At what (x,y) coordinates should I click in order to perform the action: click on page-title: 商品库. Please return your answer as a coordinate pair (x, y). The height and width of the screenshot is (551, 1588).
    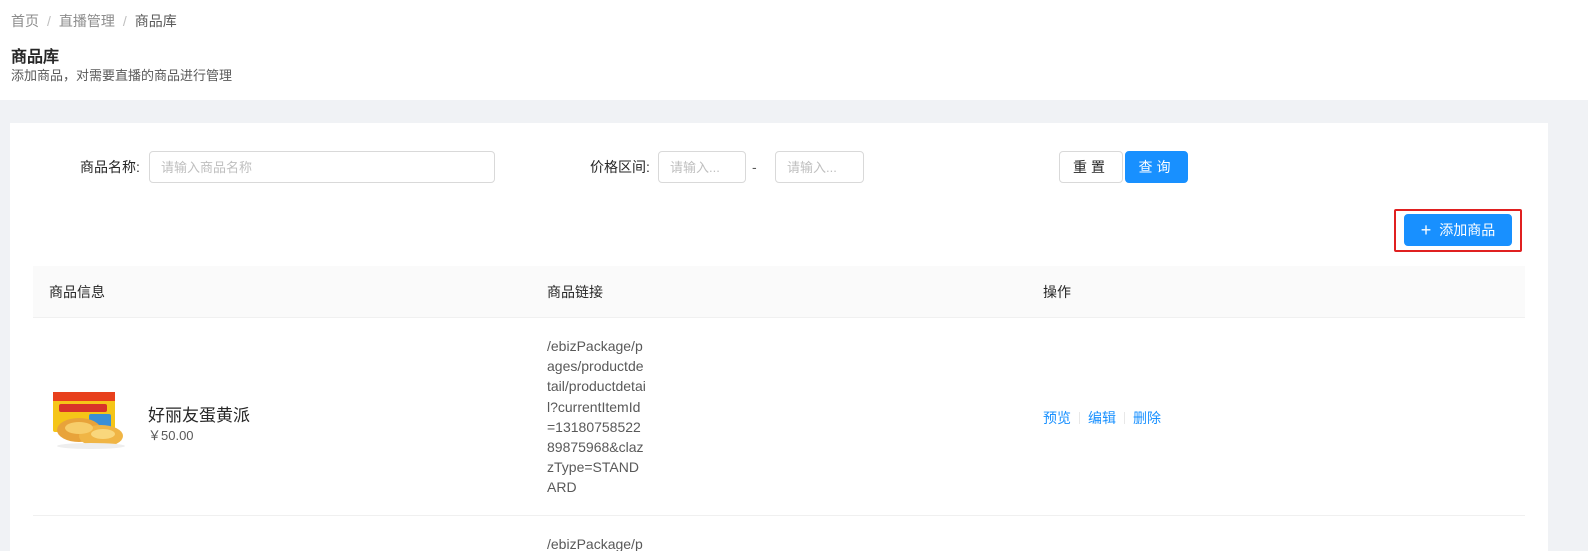
    Looking at the image, I should click on (35, 57).